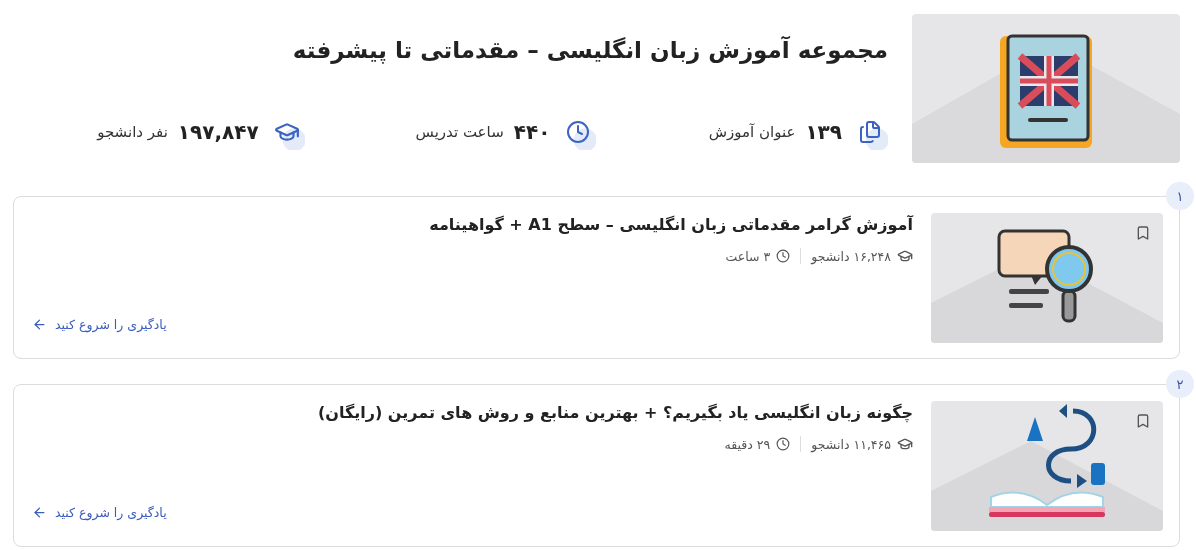 This screenshot has width=1196, height=550. I want to click on stat-value: ۱۹۷,۸۴۷, so click(218, 132).